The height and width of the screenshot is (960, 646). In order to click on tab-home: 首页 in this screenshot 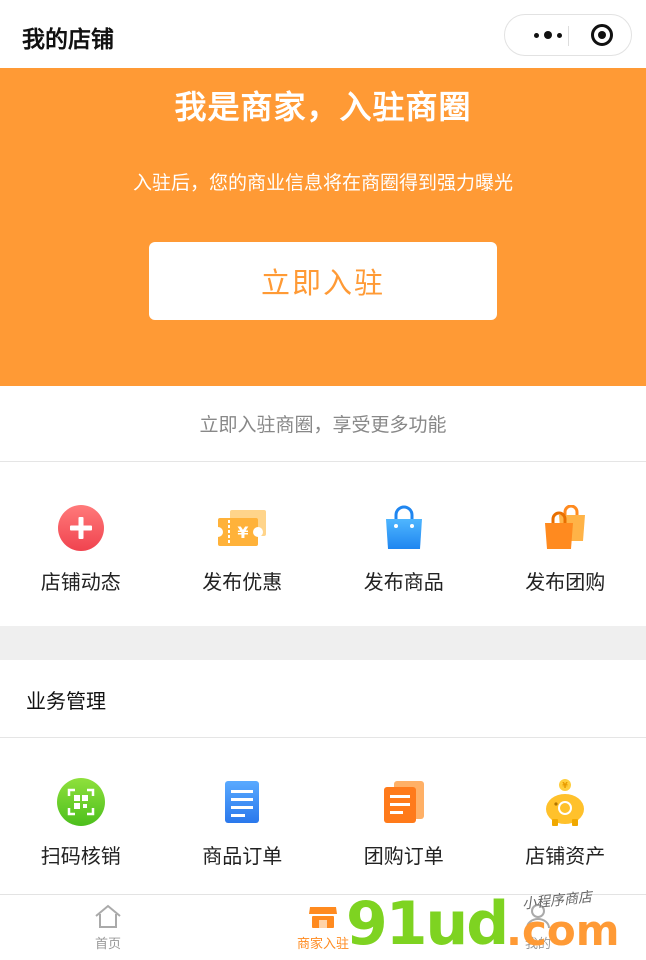, I will do `click(108, 927)`.